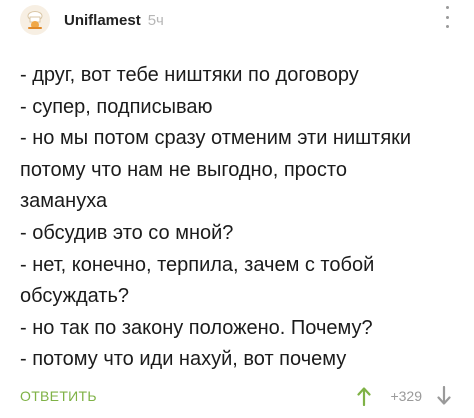 This screenshot has width=474, height=418. What do you see at coordinates (102, 20) in the screenshot?
I see `author-name: Uniflamest` at bounding box center [102, 20].